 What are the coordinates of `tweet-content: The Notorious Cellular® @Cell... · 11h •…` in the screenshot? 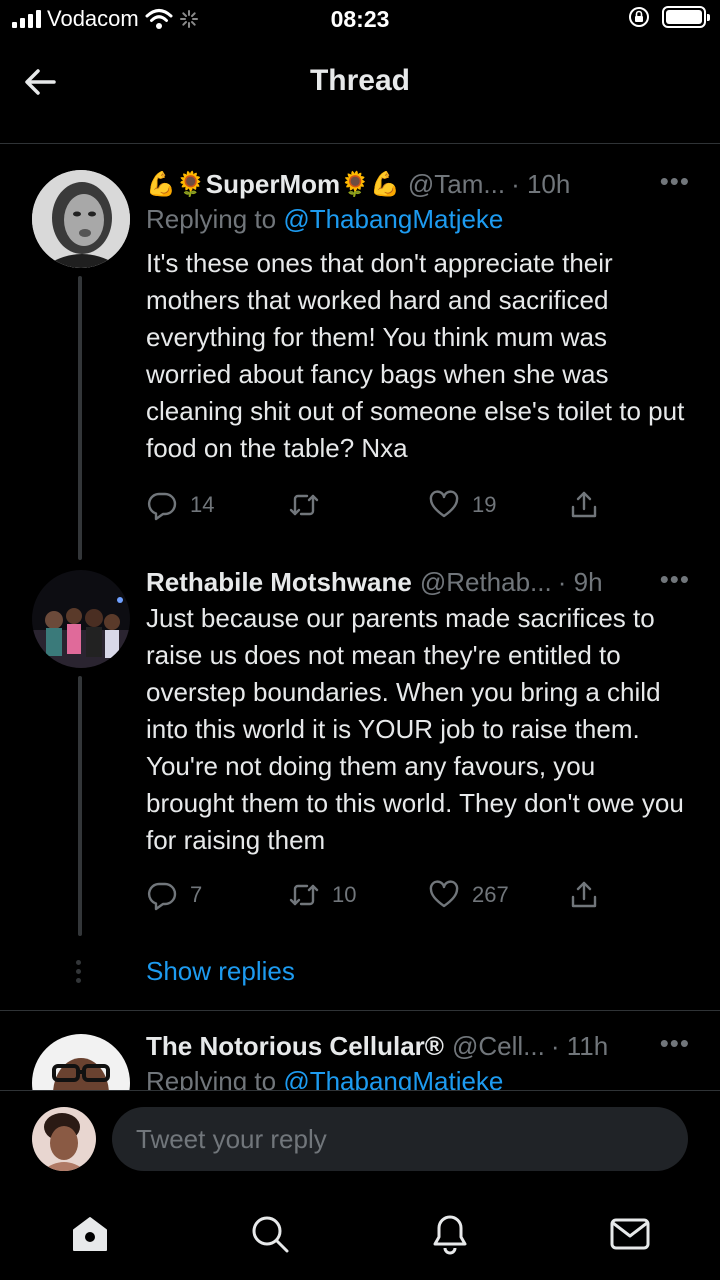 It's located at (418, 1059).